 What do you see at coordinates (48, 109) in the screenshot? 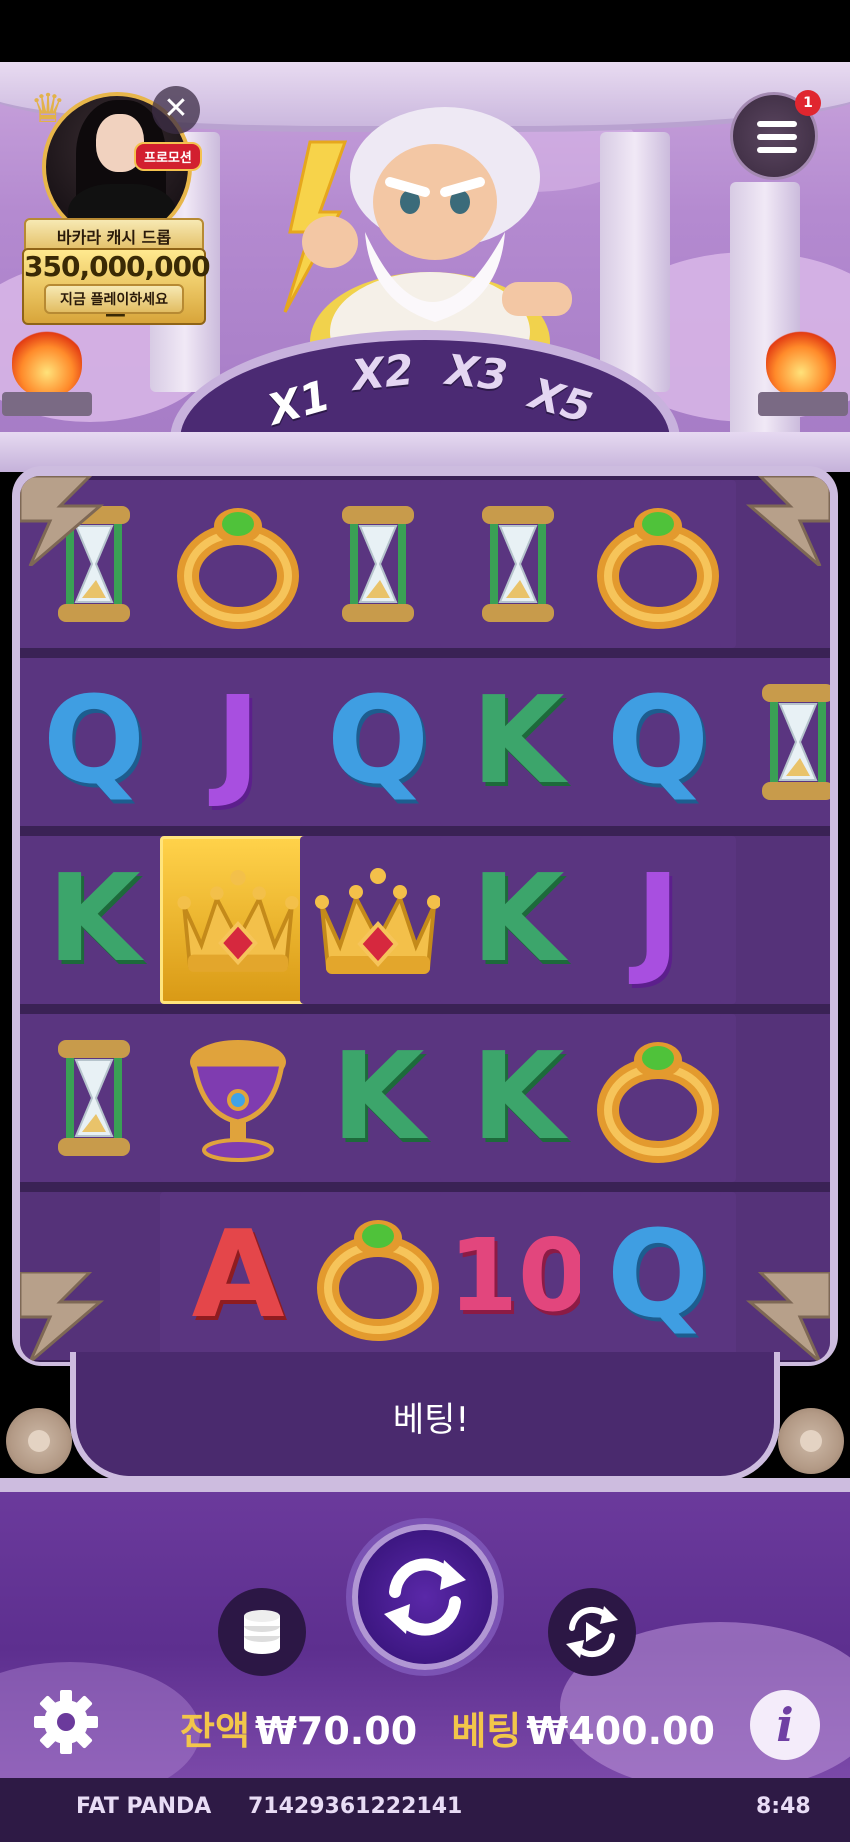
I see `crown-icon: ♛` at bounding box center [48, 109].